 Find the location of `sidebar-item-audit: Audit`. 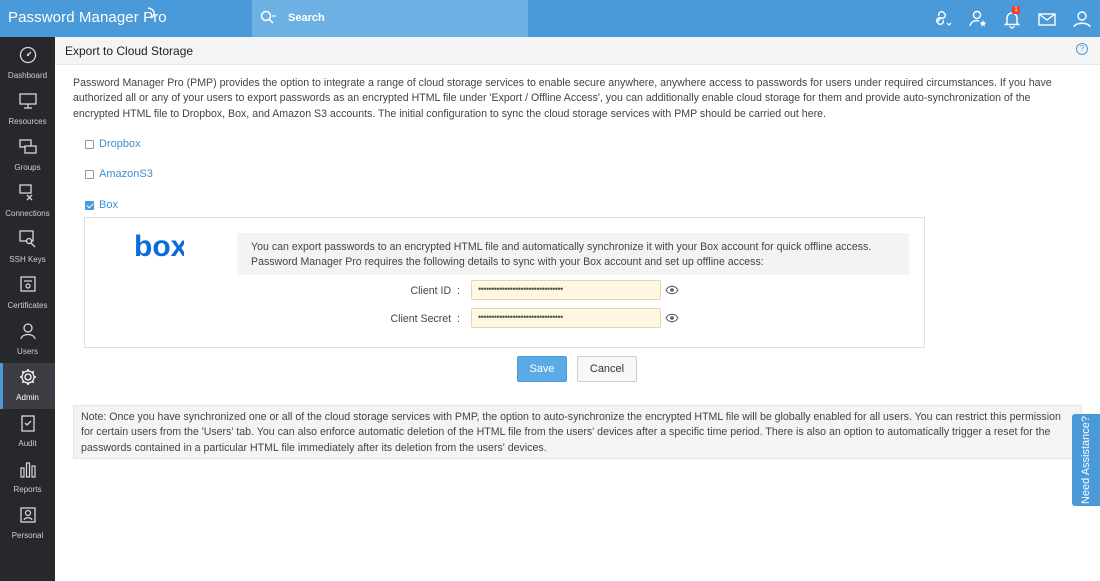

sidebar-item-audit: Audit is located at coordinates (27, 432).